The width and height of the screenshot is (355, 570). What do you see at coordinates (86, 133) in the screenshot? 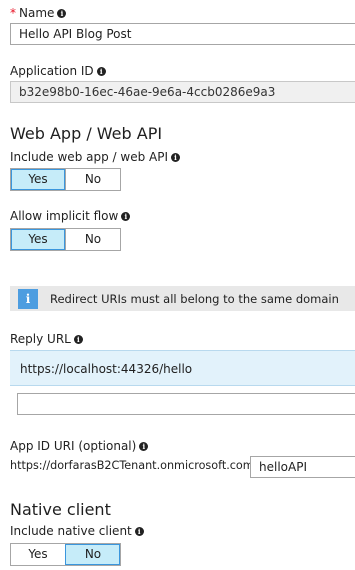
I see `web-app-section-title: Web App / Web API` at bounding box center [86, 133].